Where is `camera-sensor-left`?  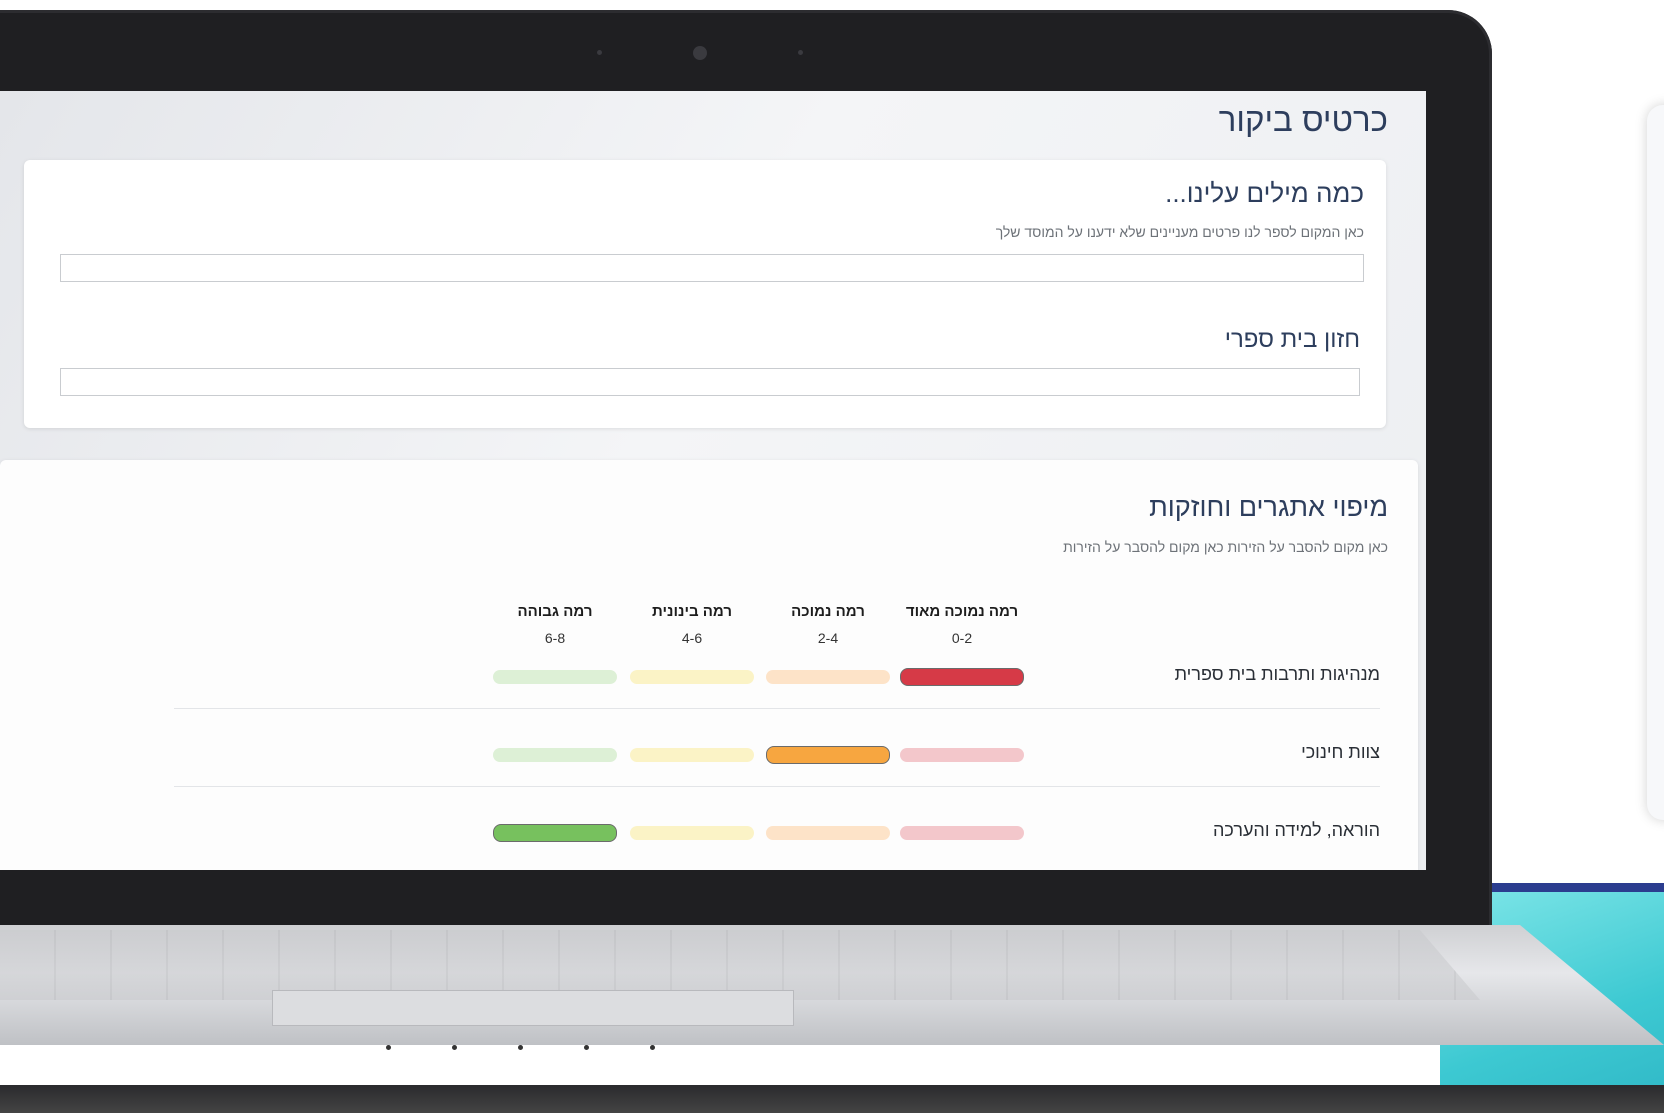 camera-sensor-left is located at coordinates (599, 52).